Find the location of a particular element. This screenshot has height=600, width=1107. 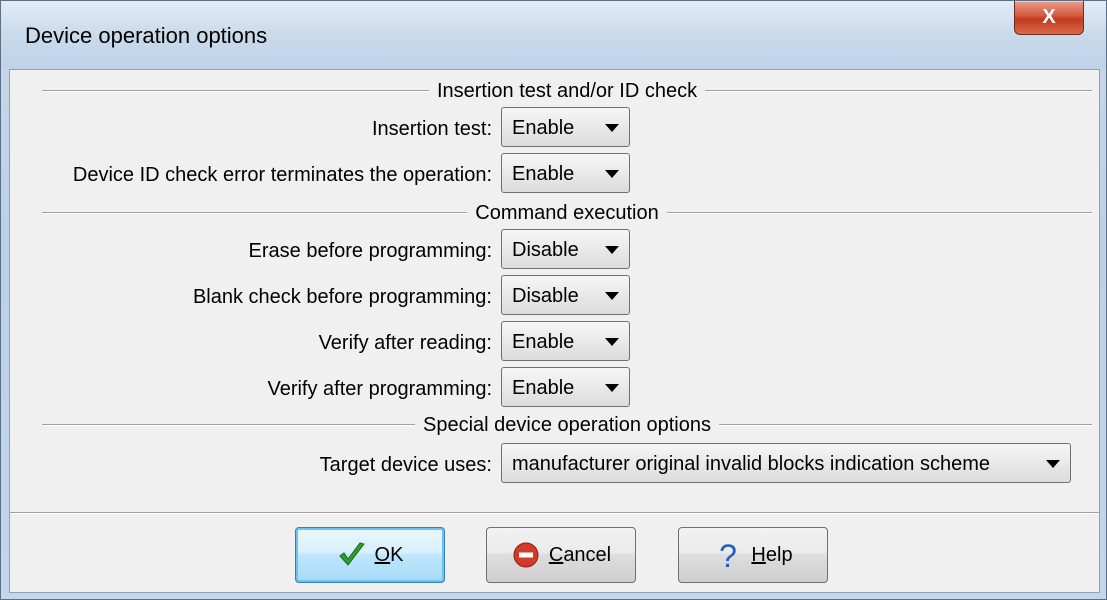

insertion-test-select: Enable is located at coordinates (565, 127).